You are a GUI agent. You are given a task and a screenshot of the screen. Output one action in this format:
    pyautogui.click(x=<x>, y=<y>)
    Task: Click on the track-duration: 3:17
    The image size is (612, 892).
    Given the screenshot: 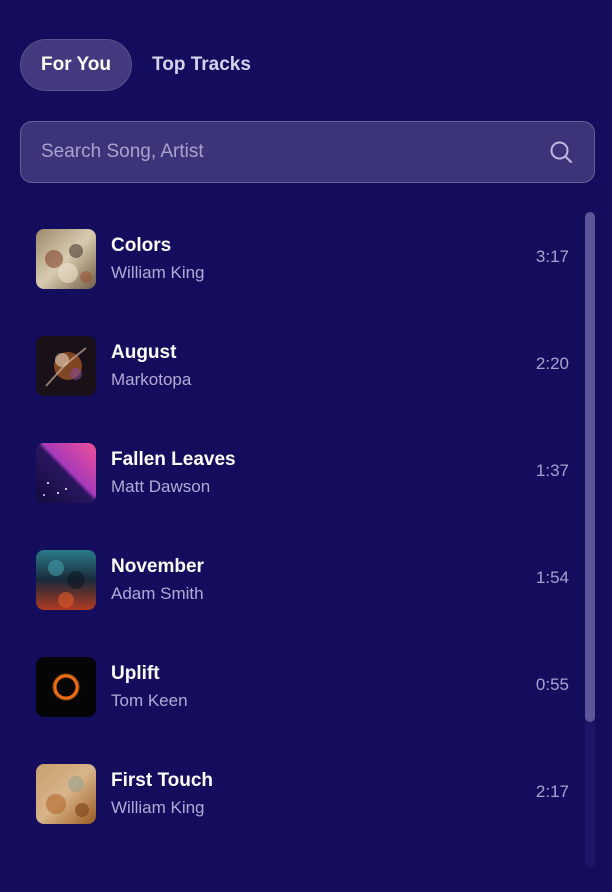 What is the action you would take?
    pyautogui.click(x=552, y=256)
    